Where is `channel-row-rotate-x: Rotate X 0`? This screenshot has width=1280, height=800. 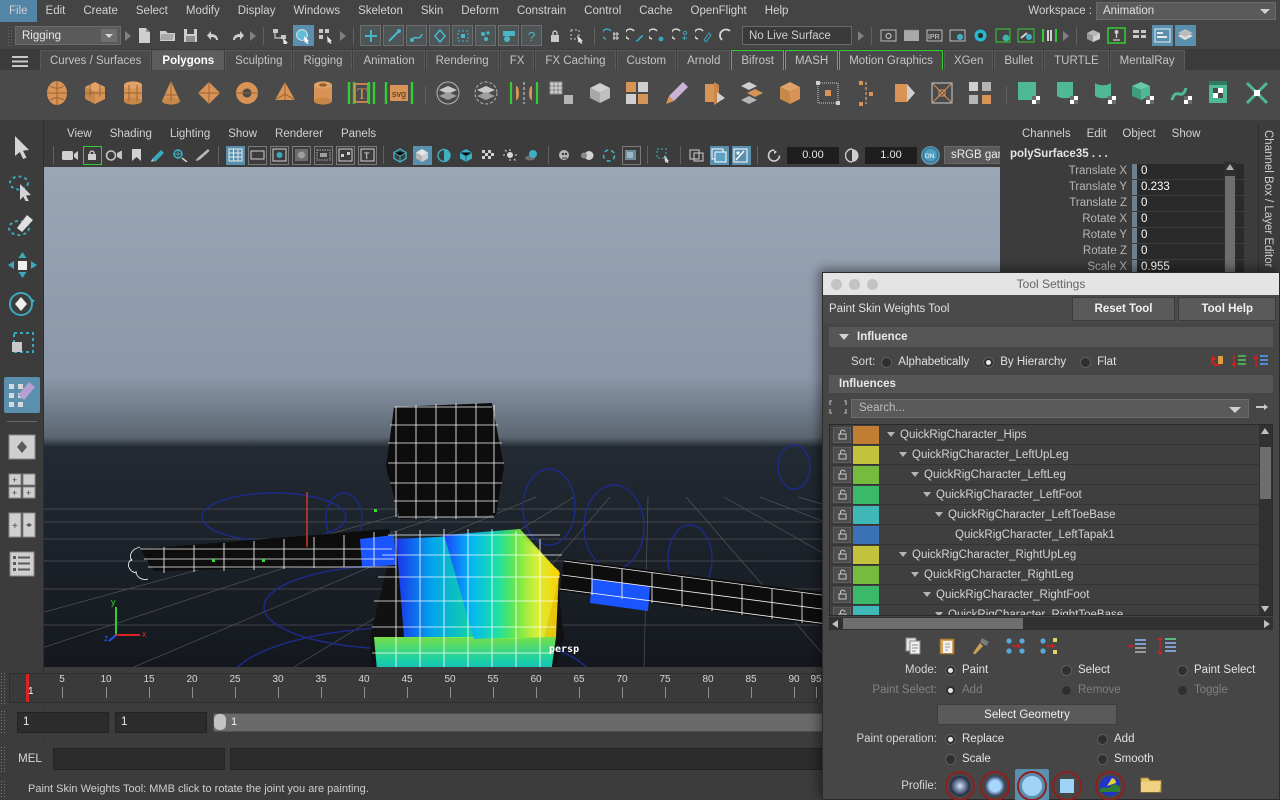 channel-row-rotate-x: Rotate X 0 is located at coordinates (1122, 219).